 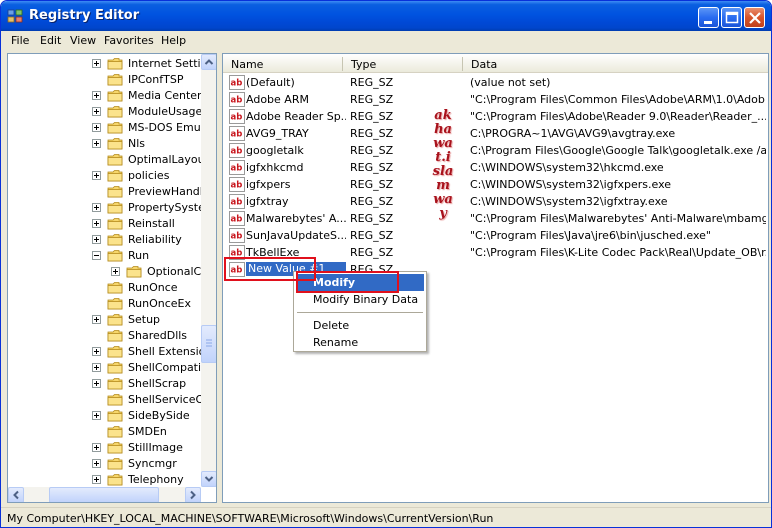 I want to click on tree-item: RunOnceEx, so click(x=104, y=304).